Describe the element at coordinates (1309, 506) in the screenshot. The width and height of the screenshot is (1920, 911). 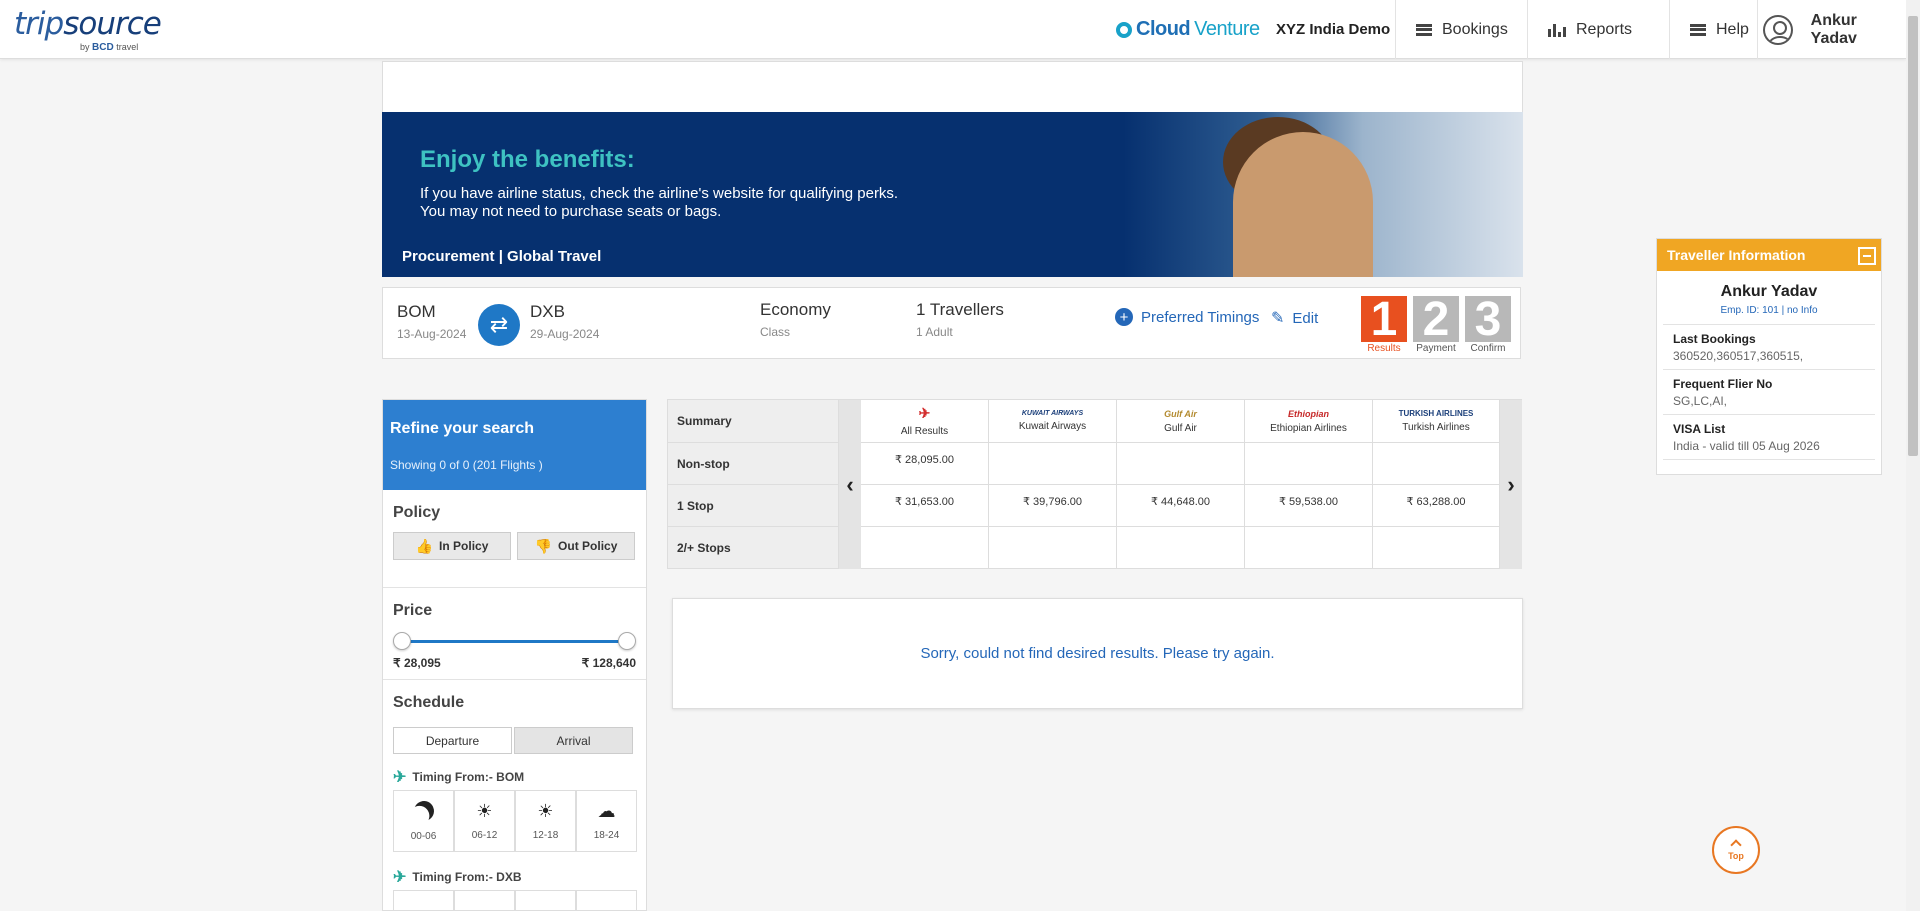
I see `price-cell: ₹ 59,538.00` at that location.